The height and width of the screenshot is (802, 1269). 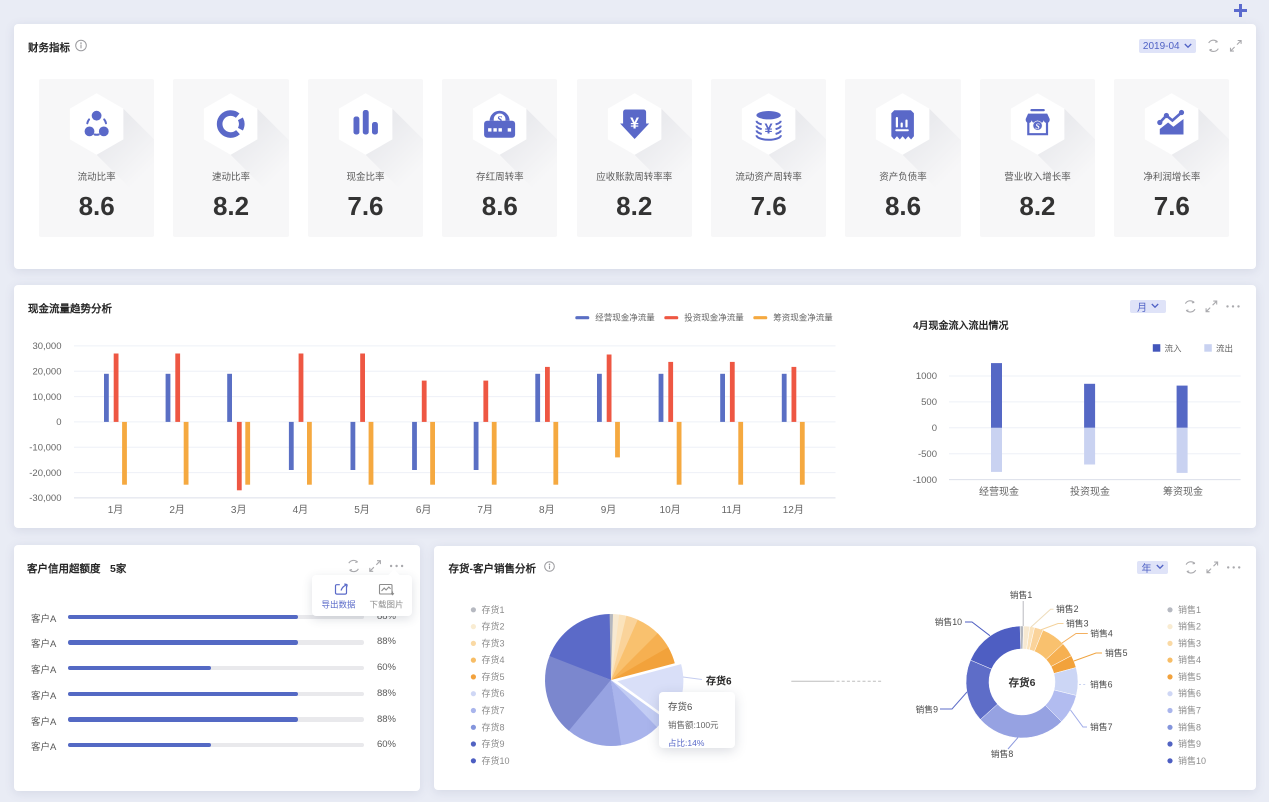 What do you see at coordinates (1101, 684) in the screenshot?
I see `svg-text: 销售6` at bounding box center [1101, 684].